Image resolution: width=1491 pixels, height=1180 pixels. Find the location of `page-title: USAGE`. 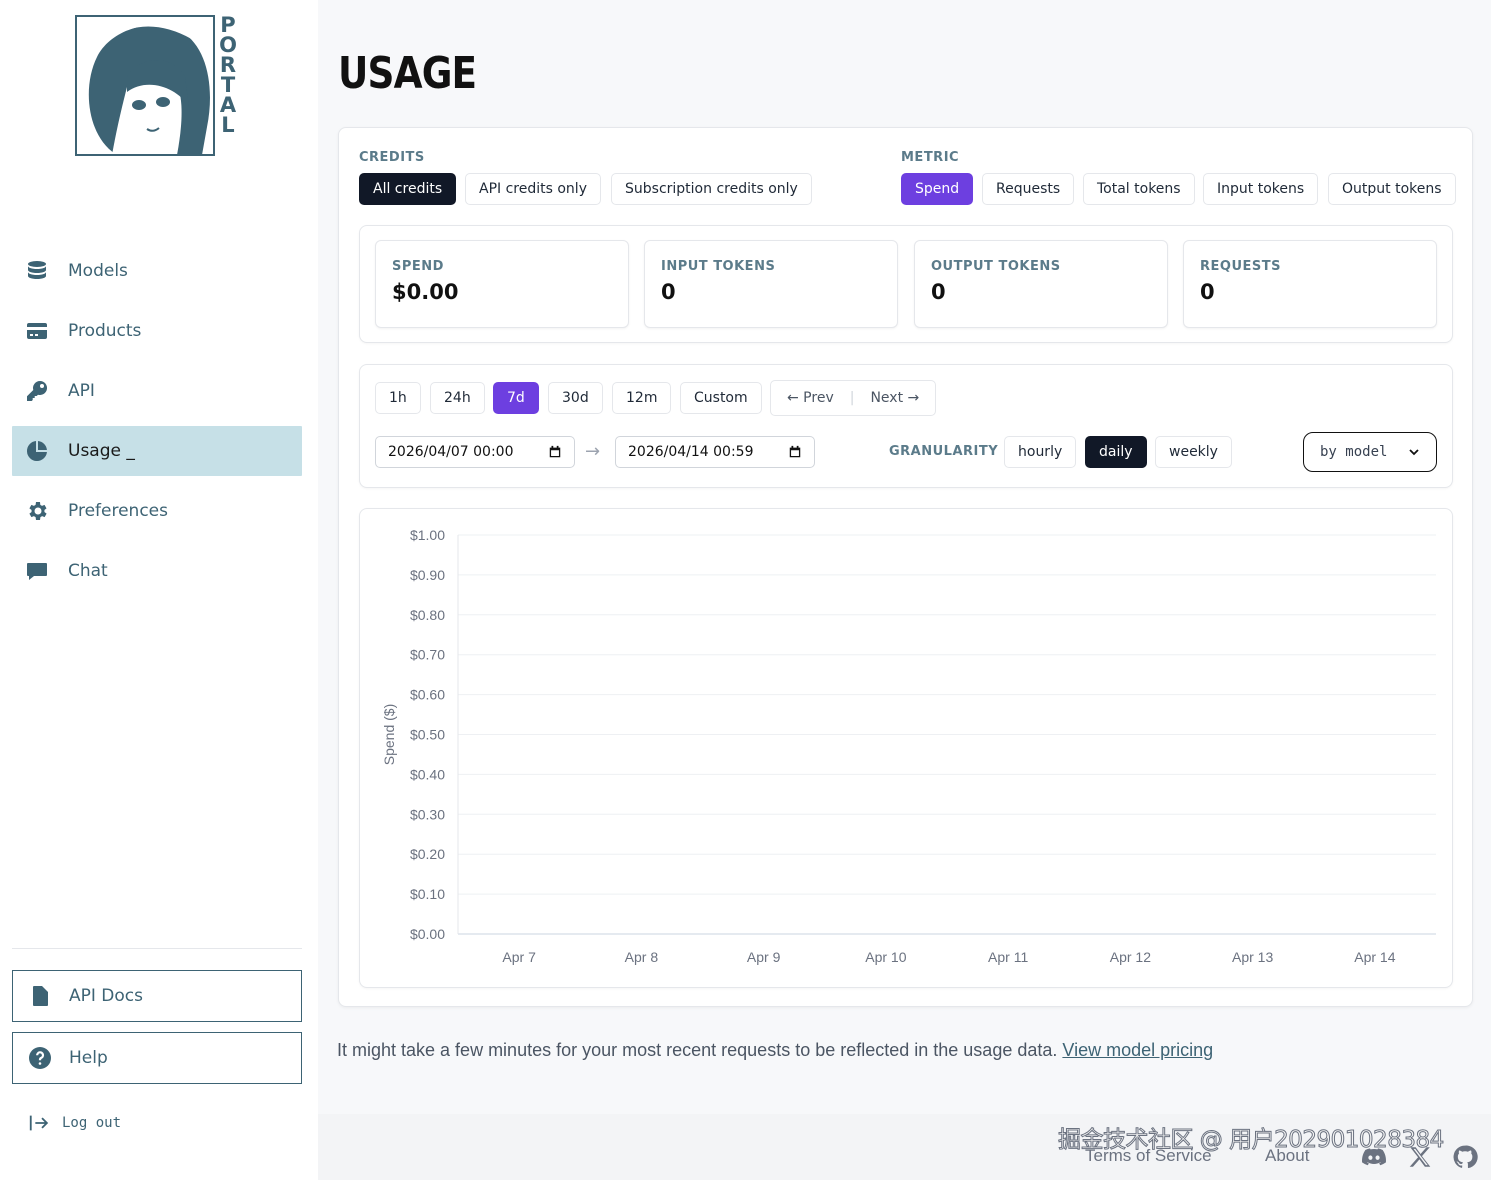

page-title: USAGE is located at coordinates (407, 73).